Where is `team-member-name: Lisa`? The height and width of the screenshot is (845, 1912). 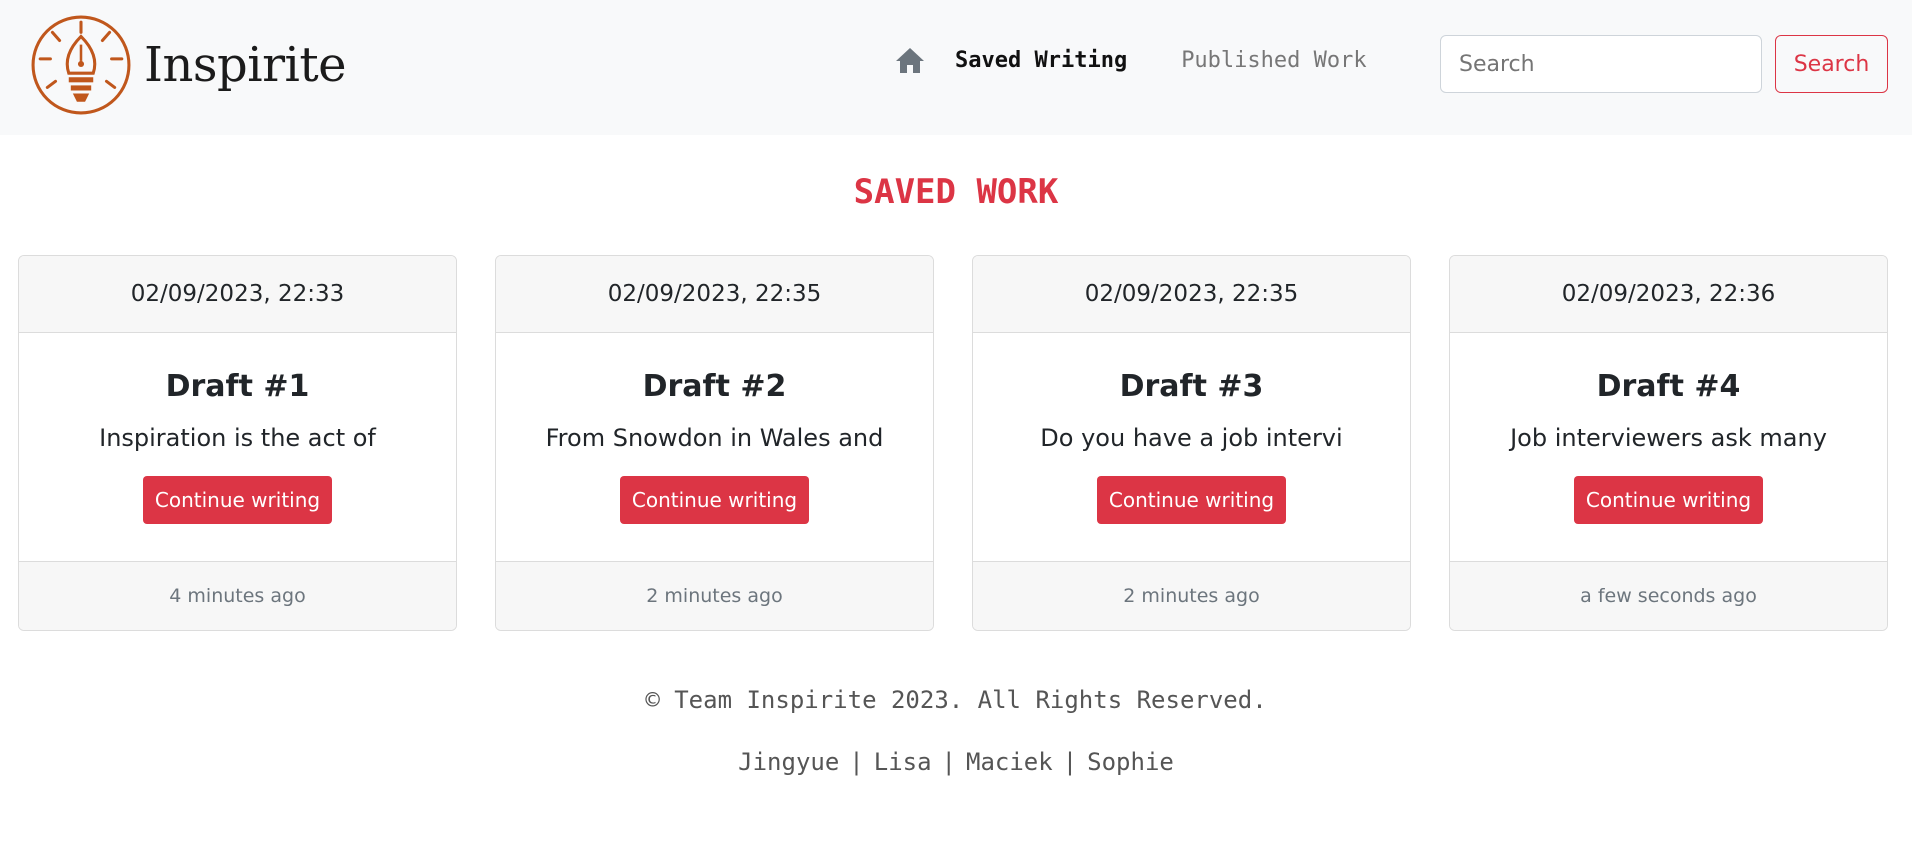 team-member-name: Lisa is located at coordinates (902, 762).